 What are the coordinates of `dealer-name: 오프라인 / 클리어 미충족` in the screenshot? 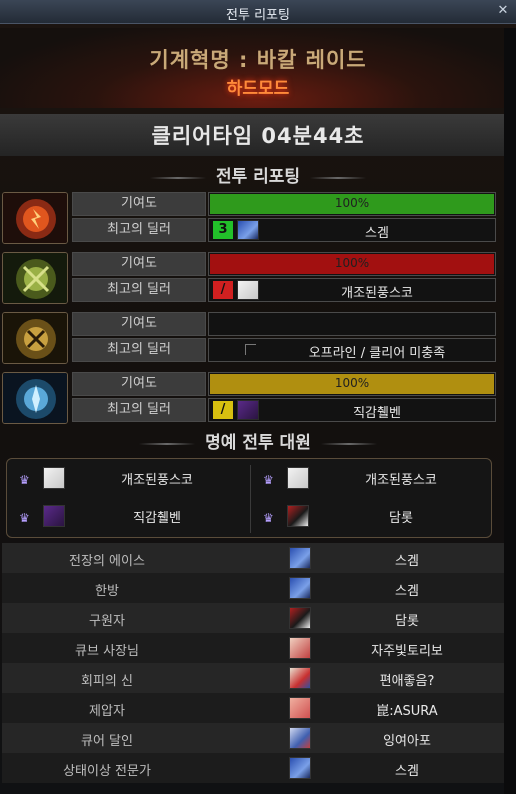 It's located at (377, 353).